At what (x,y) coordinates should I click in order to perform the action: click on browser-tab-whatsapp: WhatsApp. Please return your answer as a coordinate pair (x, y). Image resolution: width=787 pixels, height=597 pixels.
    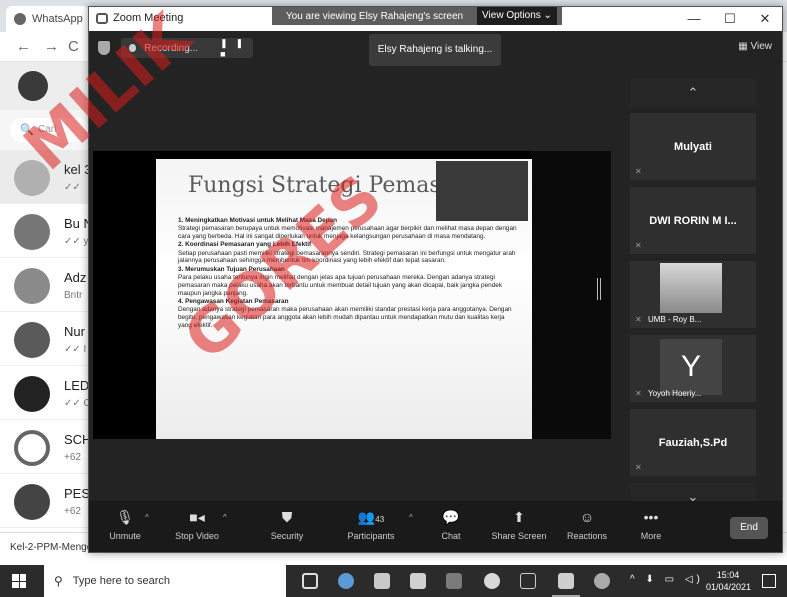
    Looking at the image, I should click on (47, 19).